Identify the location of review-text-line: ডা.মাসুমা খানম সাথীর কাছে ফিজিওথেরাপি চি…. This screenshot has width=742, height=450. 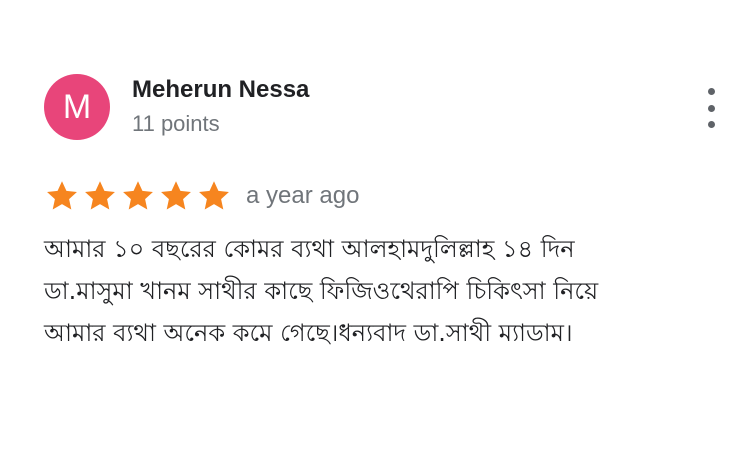
(321, 291).